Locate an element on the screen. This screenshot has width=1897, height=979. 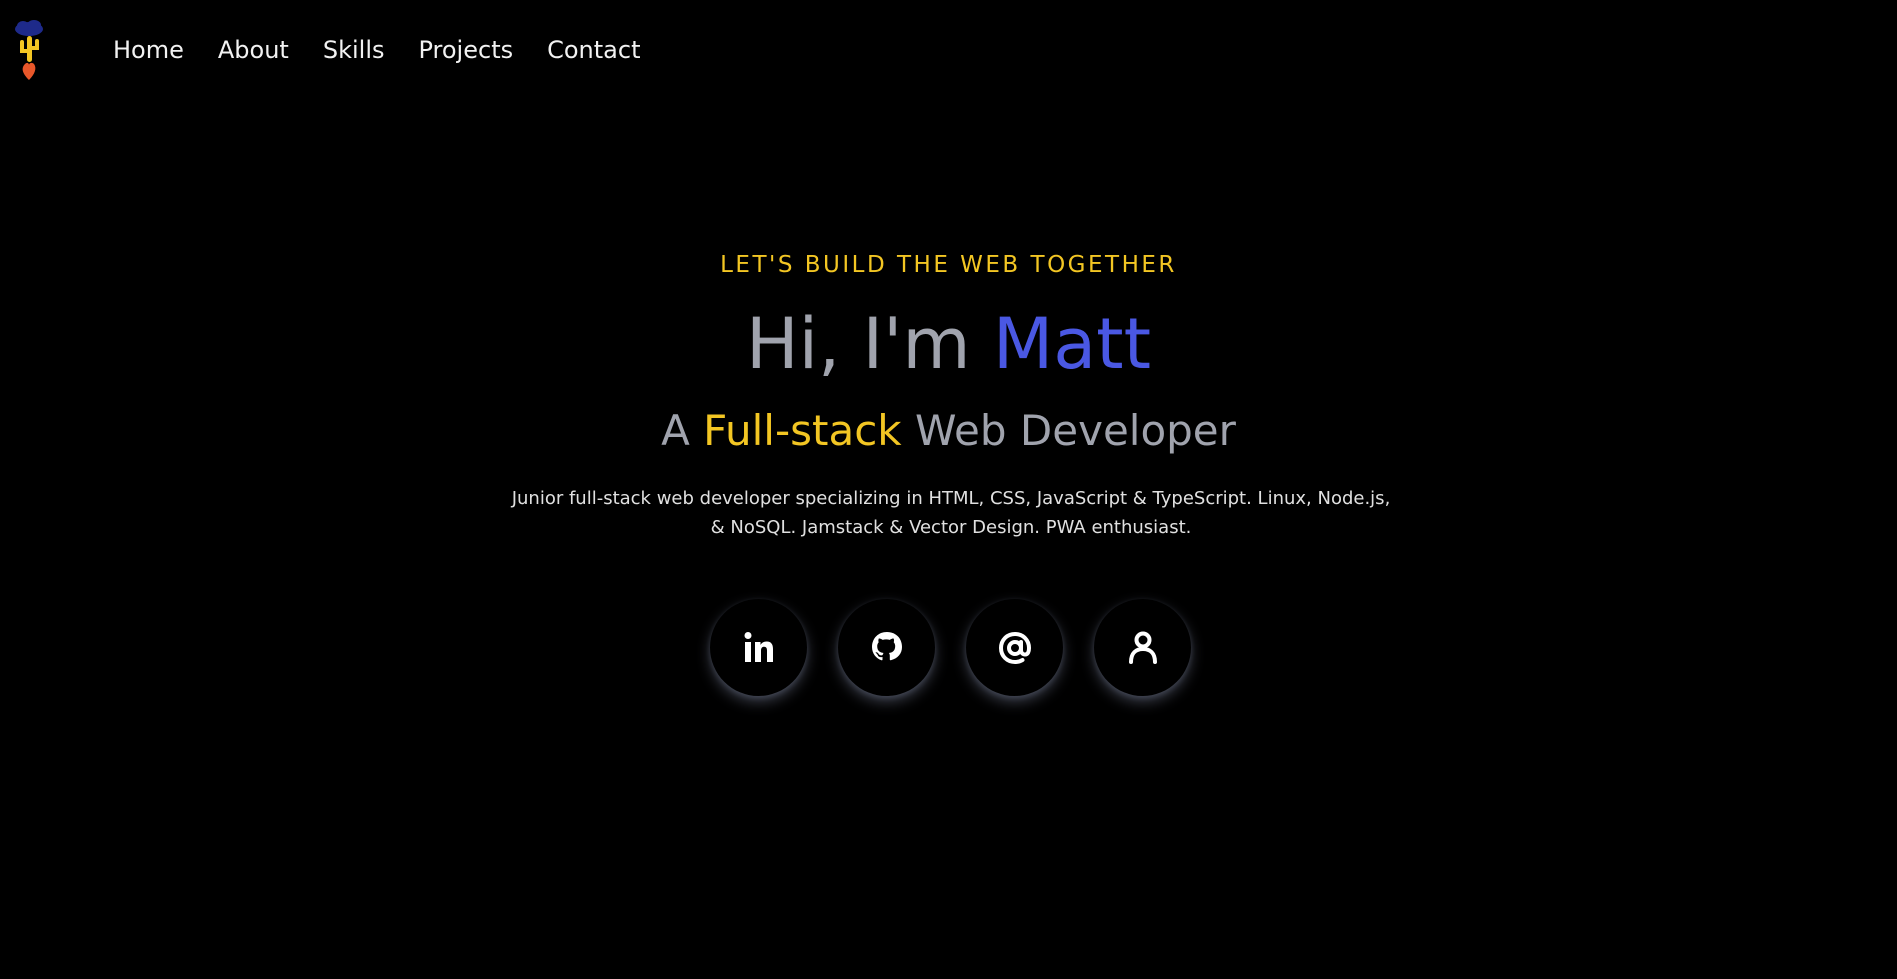
github-icon is located at coordinates (886, 645).